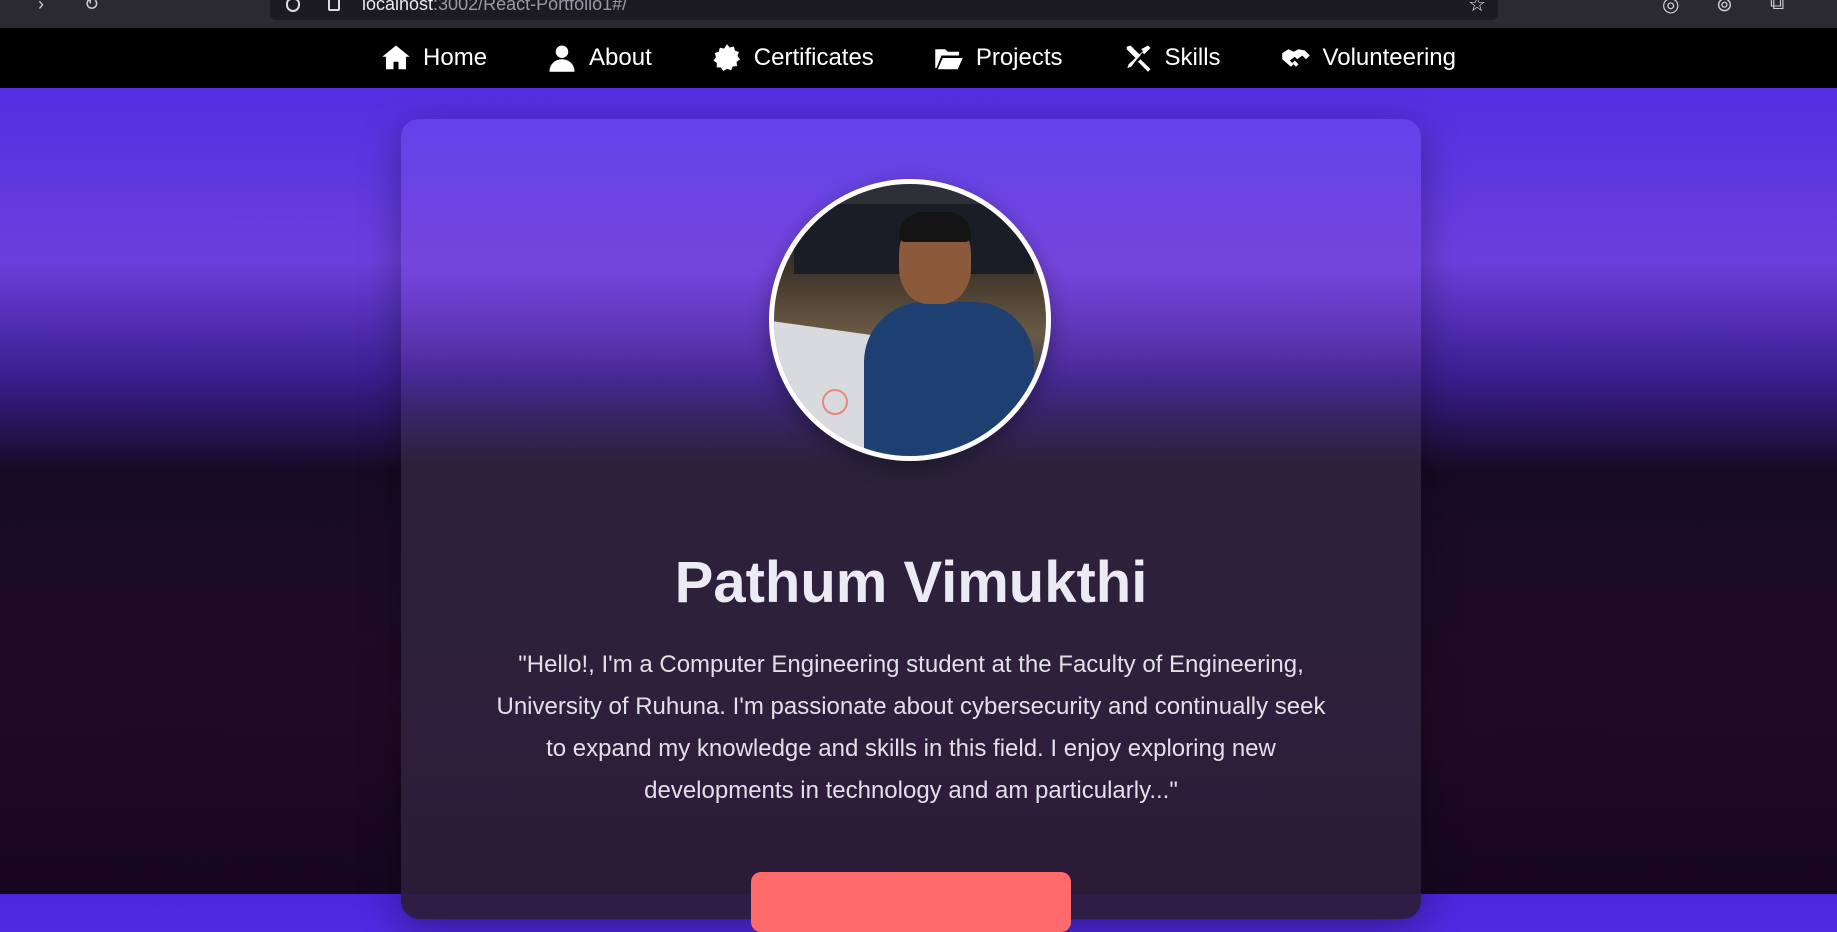 The image size is (1837, 932). I want to click on home-icon, so click(396, 57).